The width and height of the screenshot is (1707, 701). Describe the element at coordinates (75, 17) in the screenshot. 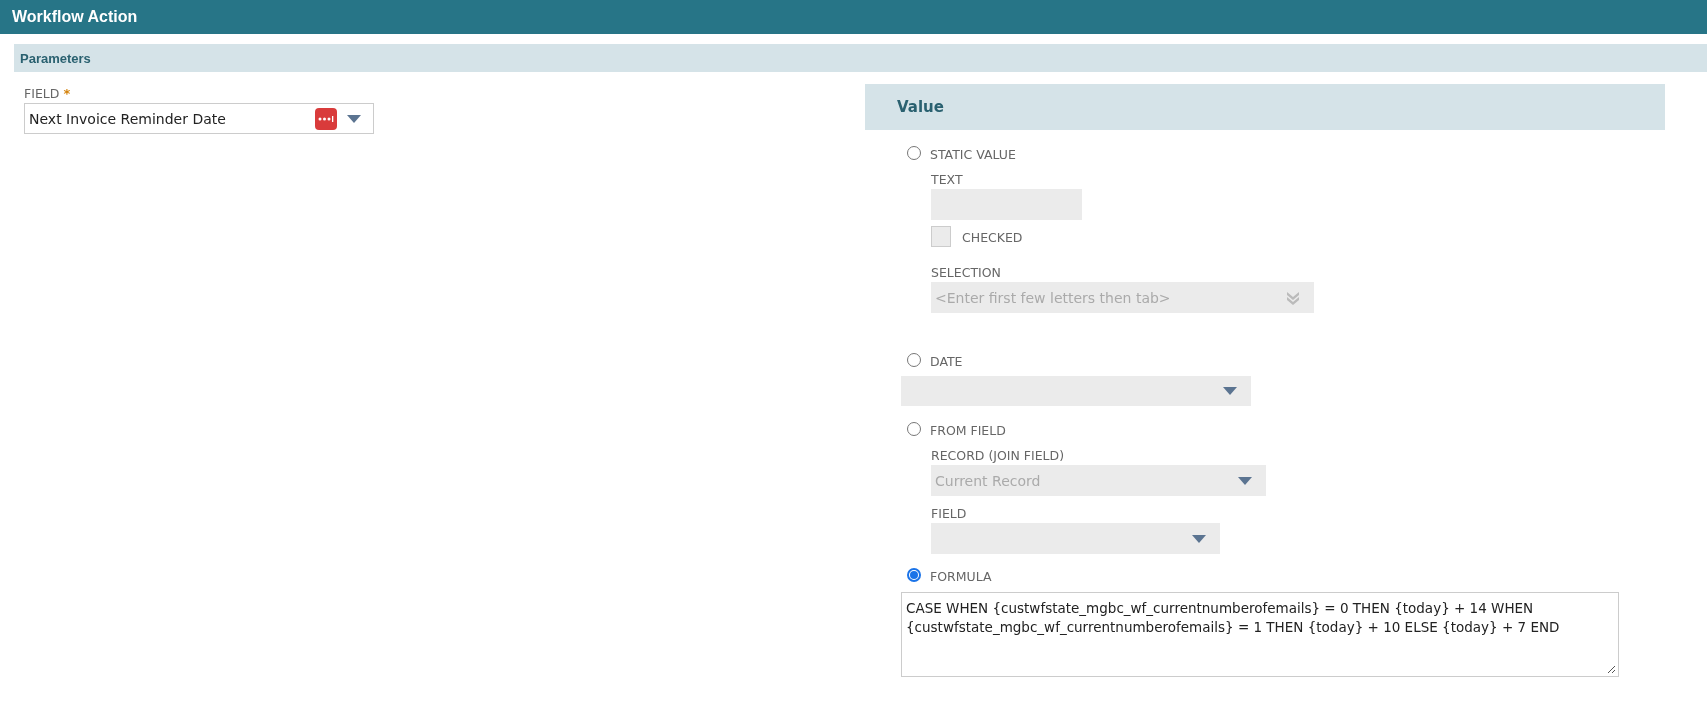

I see `window-title: Workflow Action` at that location.